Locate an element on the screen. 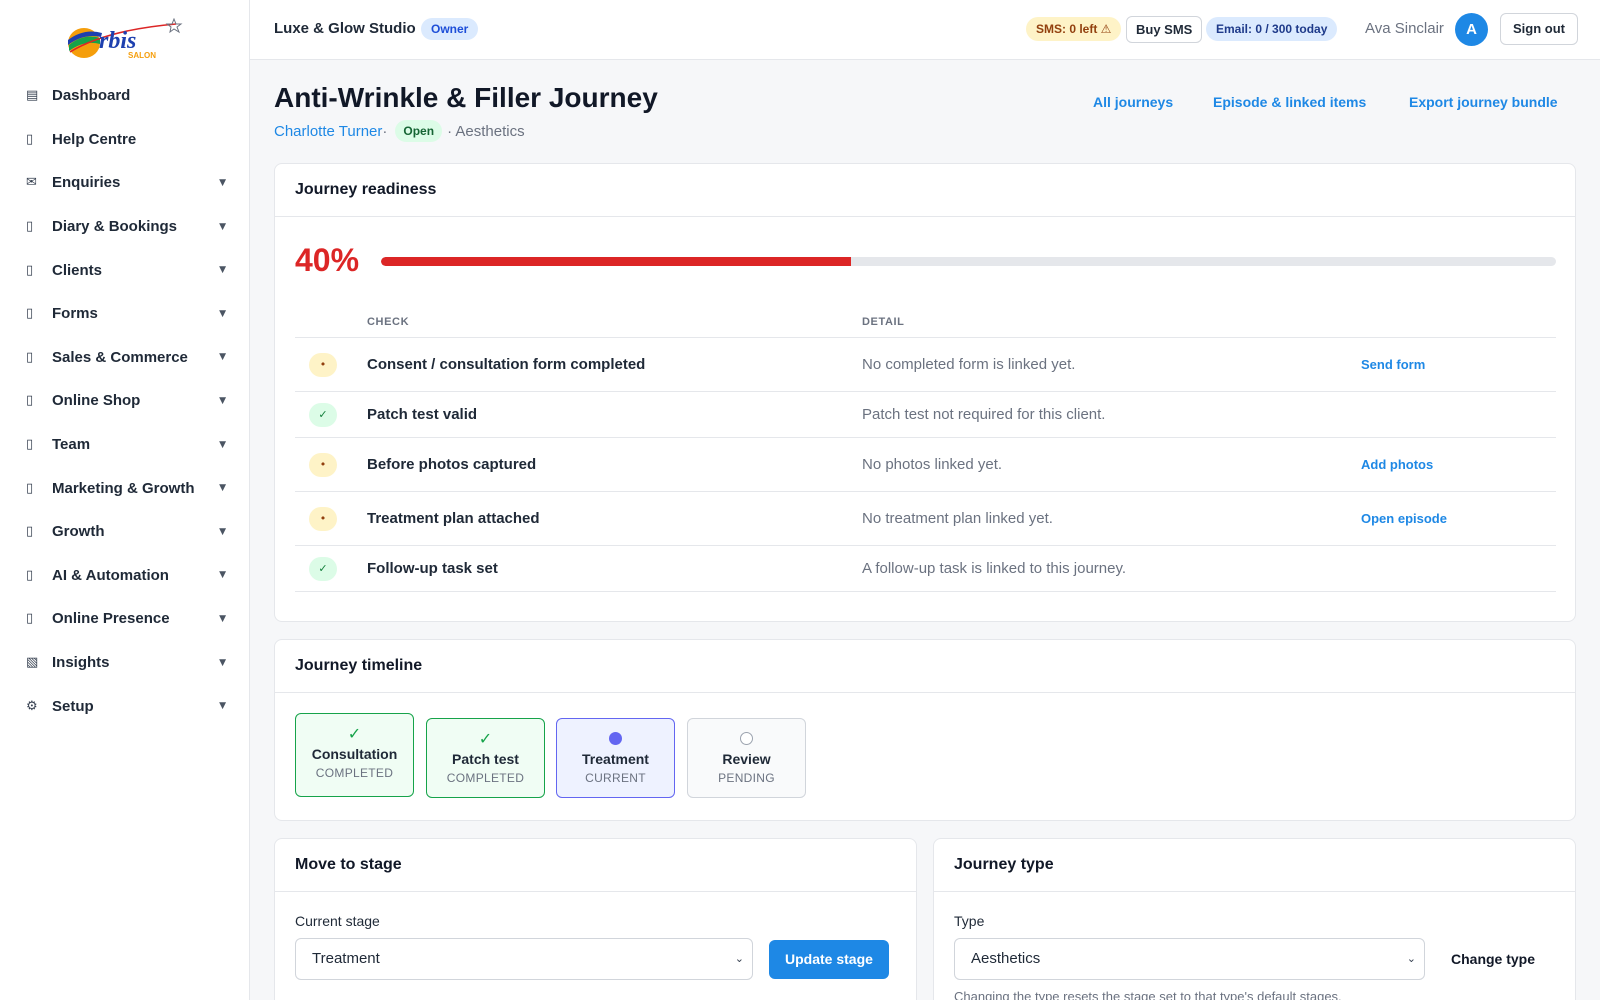 This screenshot has height=1000, width=1600. buy-sms-button: Buy SMS is located at coordinates (1164, 29).